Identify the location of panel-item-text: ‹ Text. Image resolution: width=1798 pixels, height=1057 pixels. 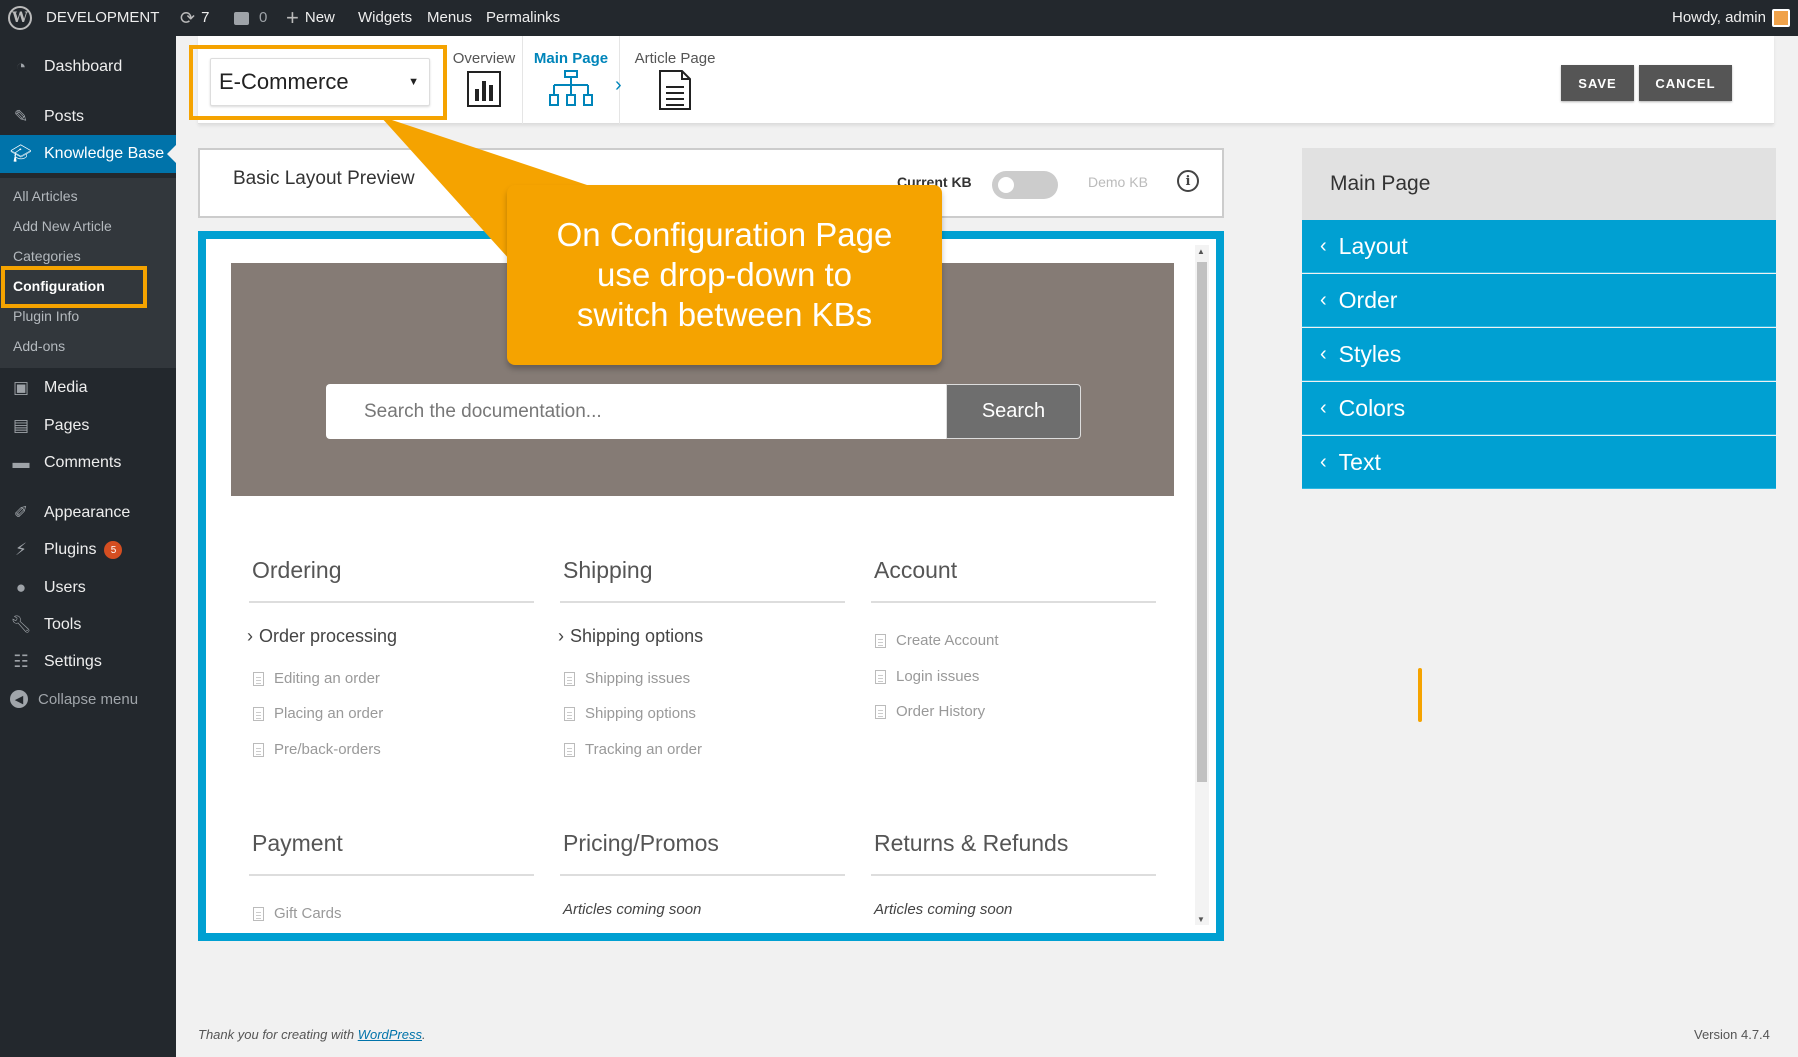
(1539, 462).